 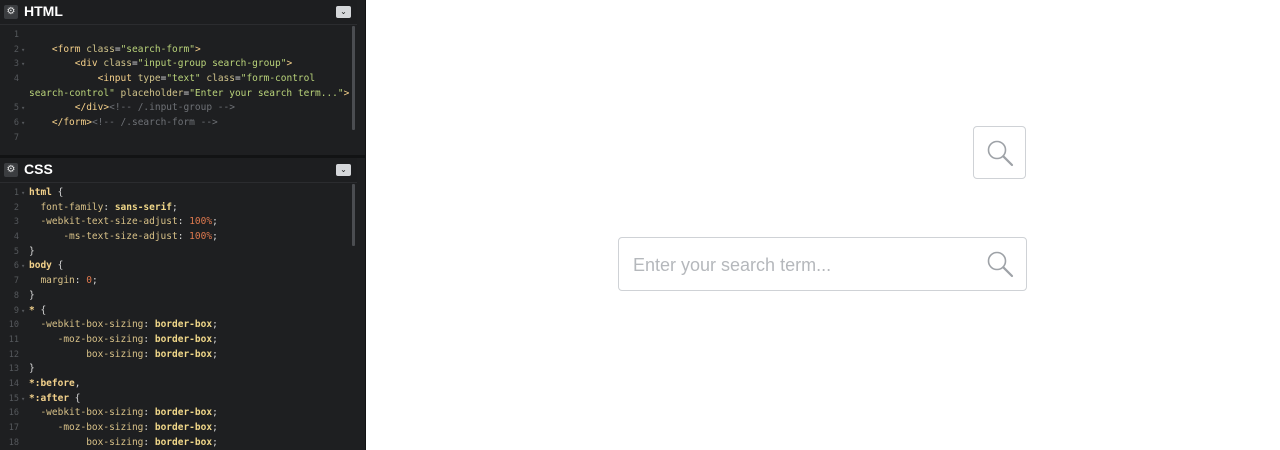 What do you see at coordinates (353, 215) in the screenshot?
I see `css-scrollbar` at bounding box center [353, 215].